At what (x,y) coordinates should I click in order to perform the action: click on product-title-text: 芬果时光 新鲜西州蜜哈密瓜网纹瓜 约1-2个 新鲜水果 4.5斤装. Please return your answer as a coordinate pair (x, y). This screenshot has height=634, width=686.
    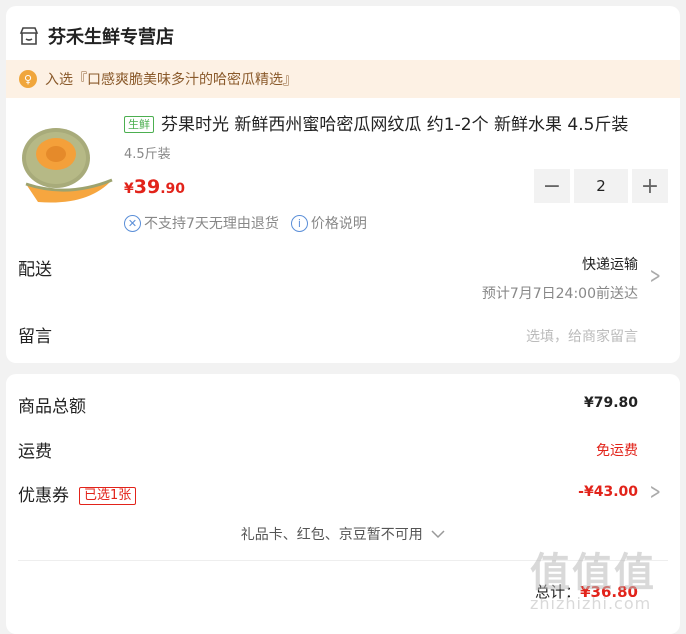
    Looking at the image, I should click on (395, 125).